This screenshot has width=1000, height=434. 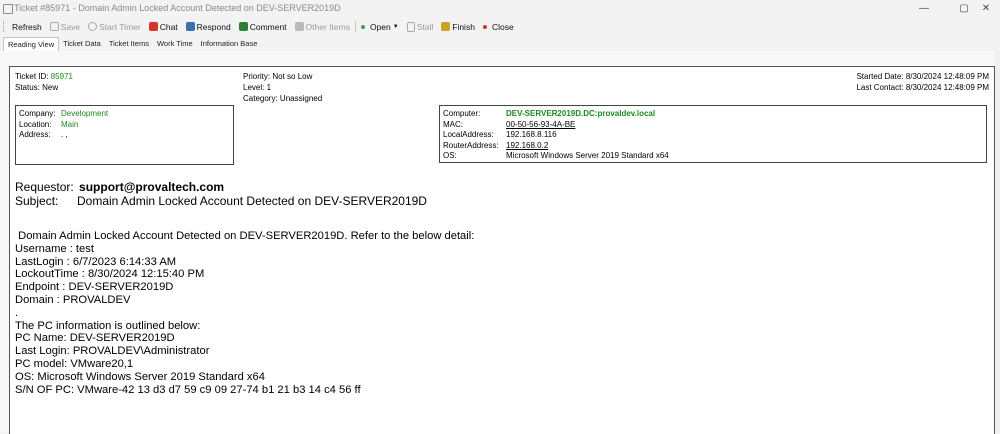 What do you see at coordinates (50, 87) in the screenshot?
I see `status-value: New` at bounding box center [50, 87].